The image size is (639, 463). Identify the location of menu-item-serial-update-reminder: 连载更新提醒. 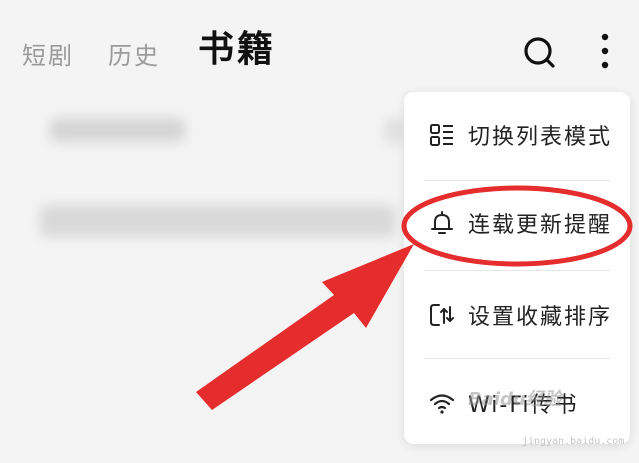
(517, 223).